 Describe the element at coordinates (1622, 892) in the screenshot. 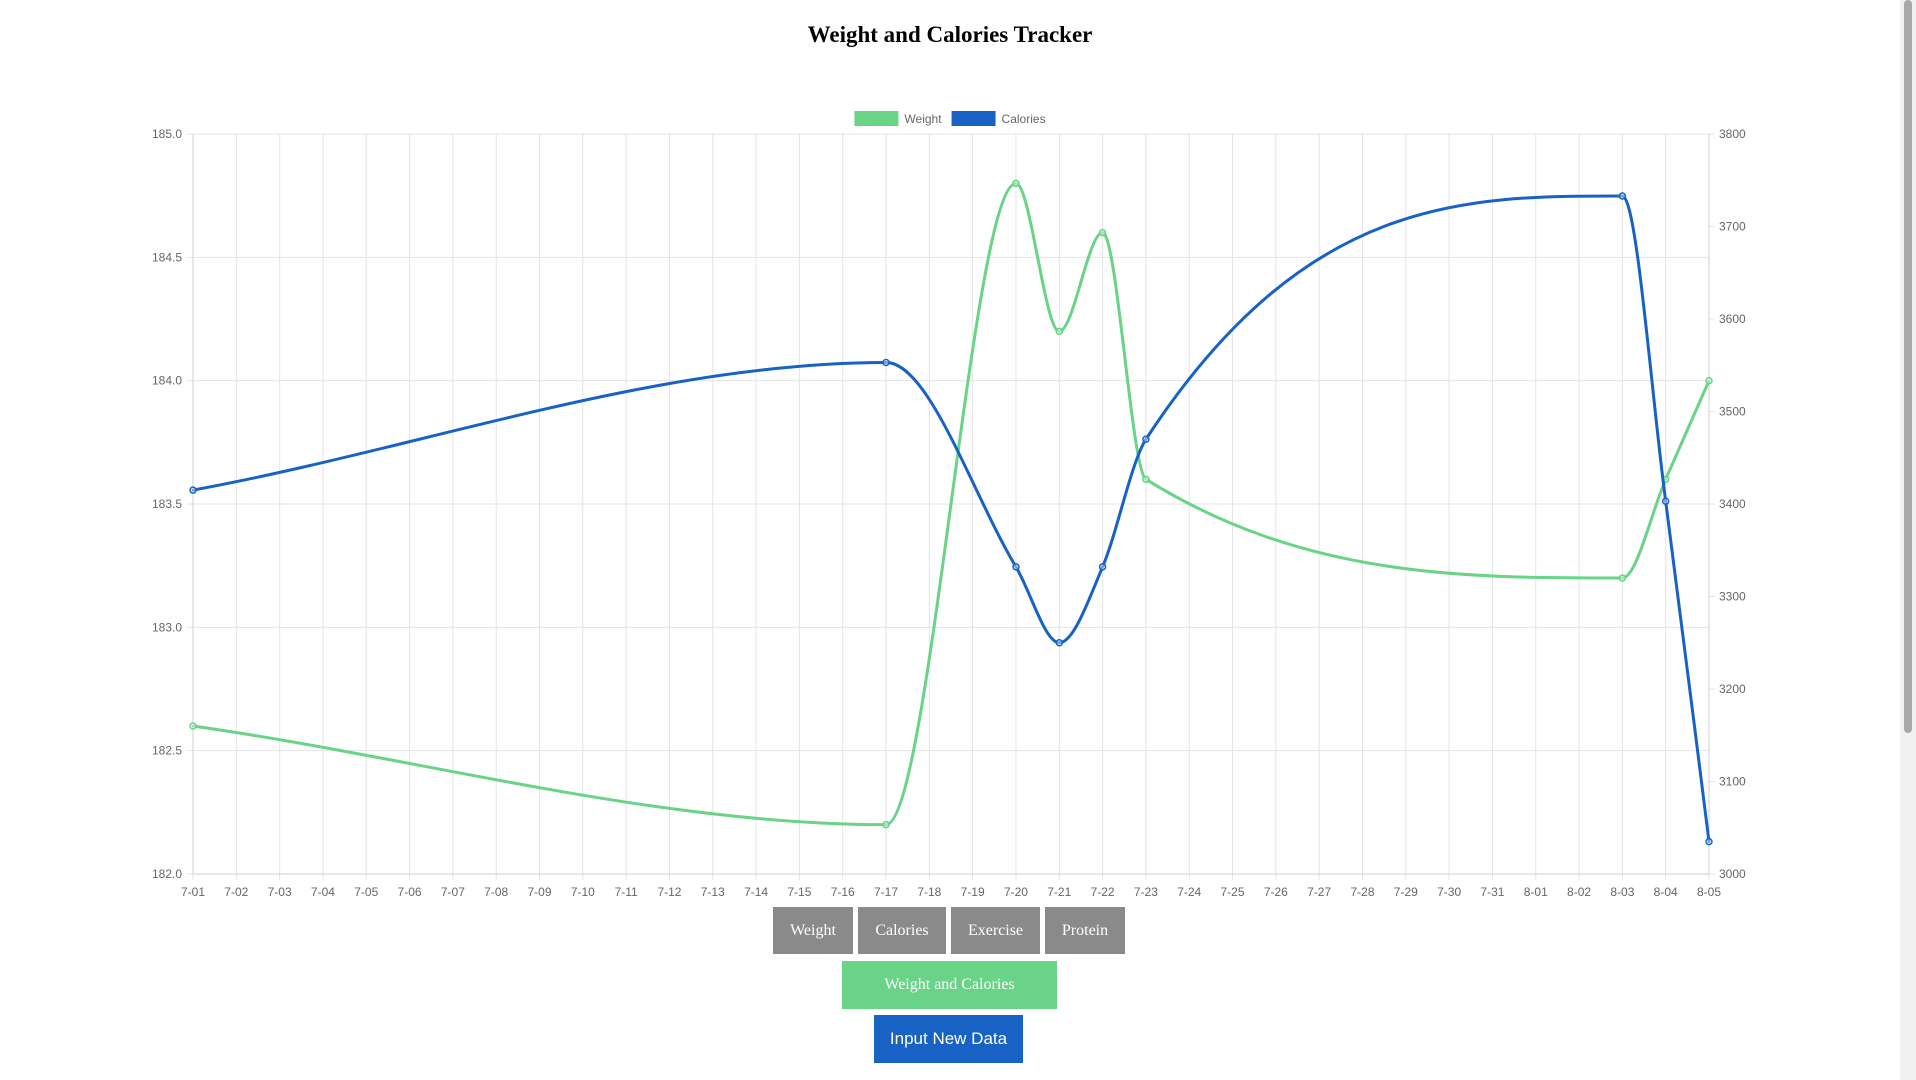

I see `x-tick-label: 8-03` at that location.